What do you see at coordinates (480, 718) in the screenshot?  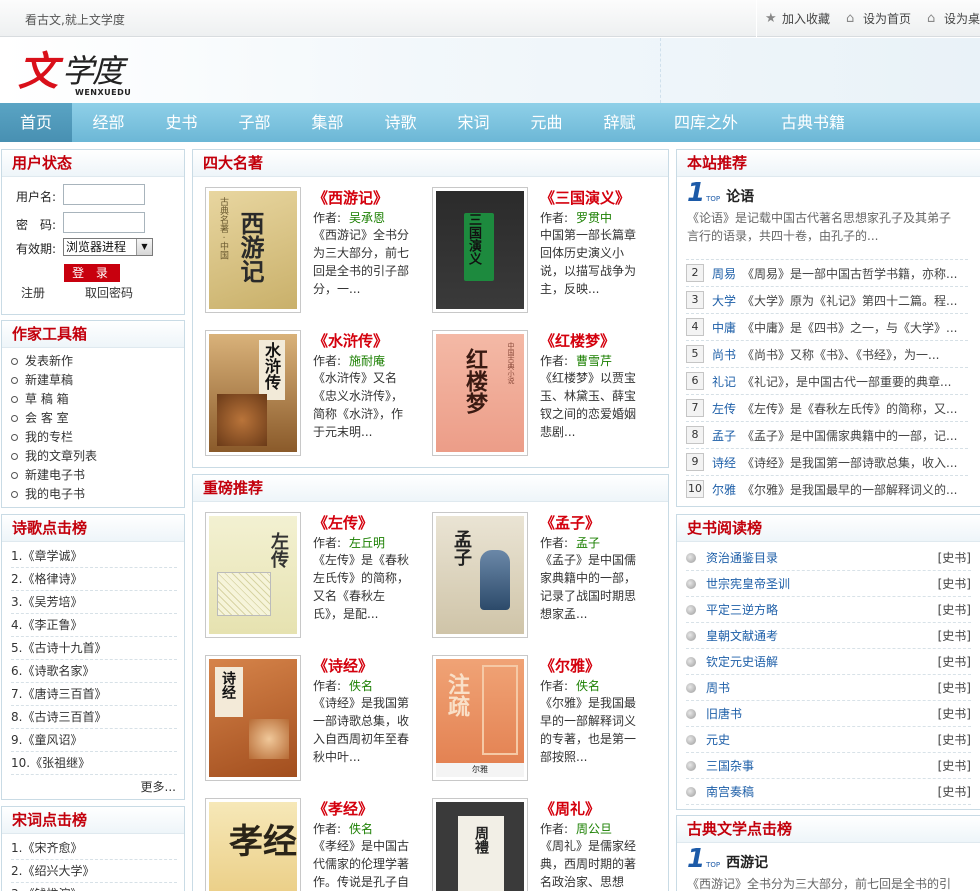 I see `book-cover: 注疏 尔雅` at bounding box center [480, 718].